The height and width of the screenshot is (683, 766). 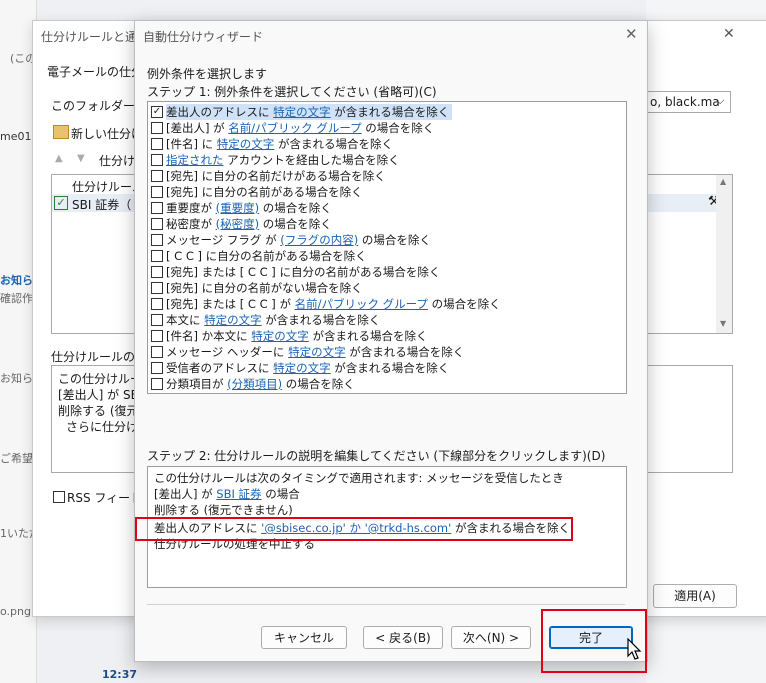 I want to click on condition-link: 指定された, so click(x=195, y=160).